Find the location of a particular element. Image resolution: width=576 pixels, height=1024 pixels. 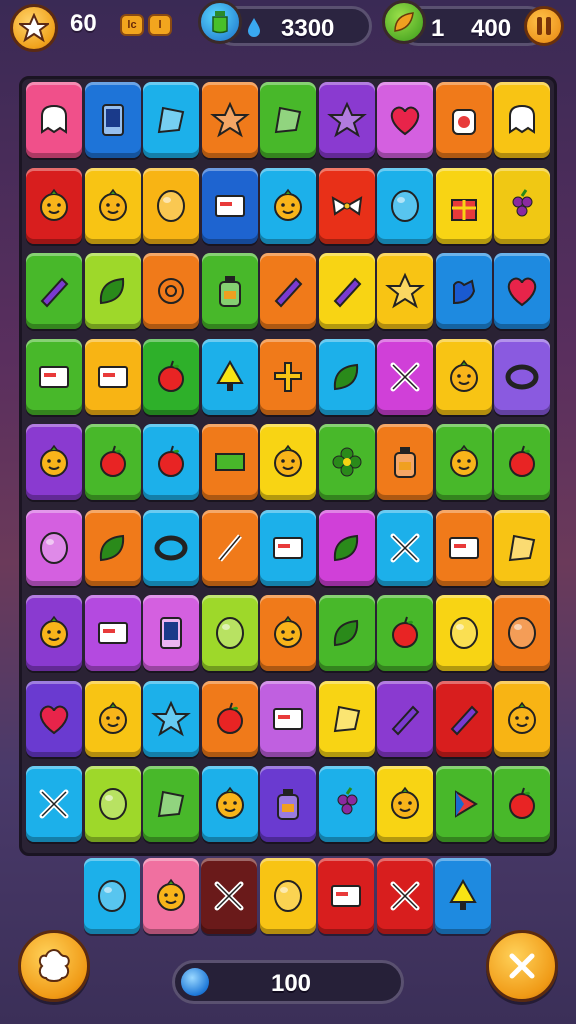

tree-icon is located at coordinates (463, 894).